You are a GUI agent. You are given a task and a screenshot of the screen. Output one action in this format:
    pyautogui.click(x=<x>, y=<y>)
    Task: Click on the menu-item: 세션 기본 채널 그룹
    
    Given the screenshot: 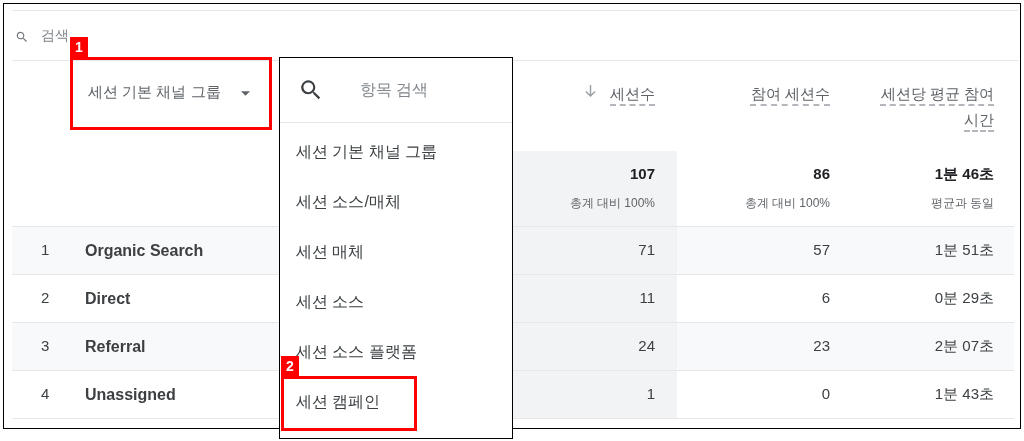 What is the action you would take?
    pyautogui.click(x=367, y=152)
    